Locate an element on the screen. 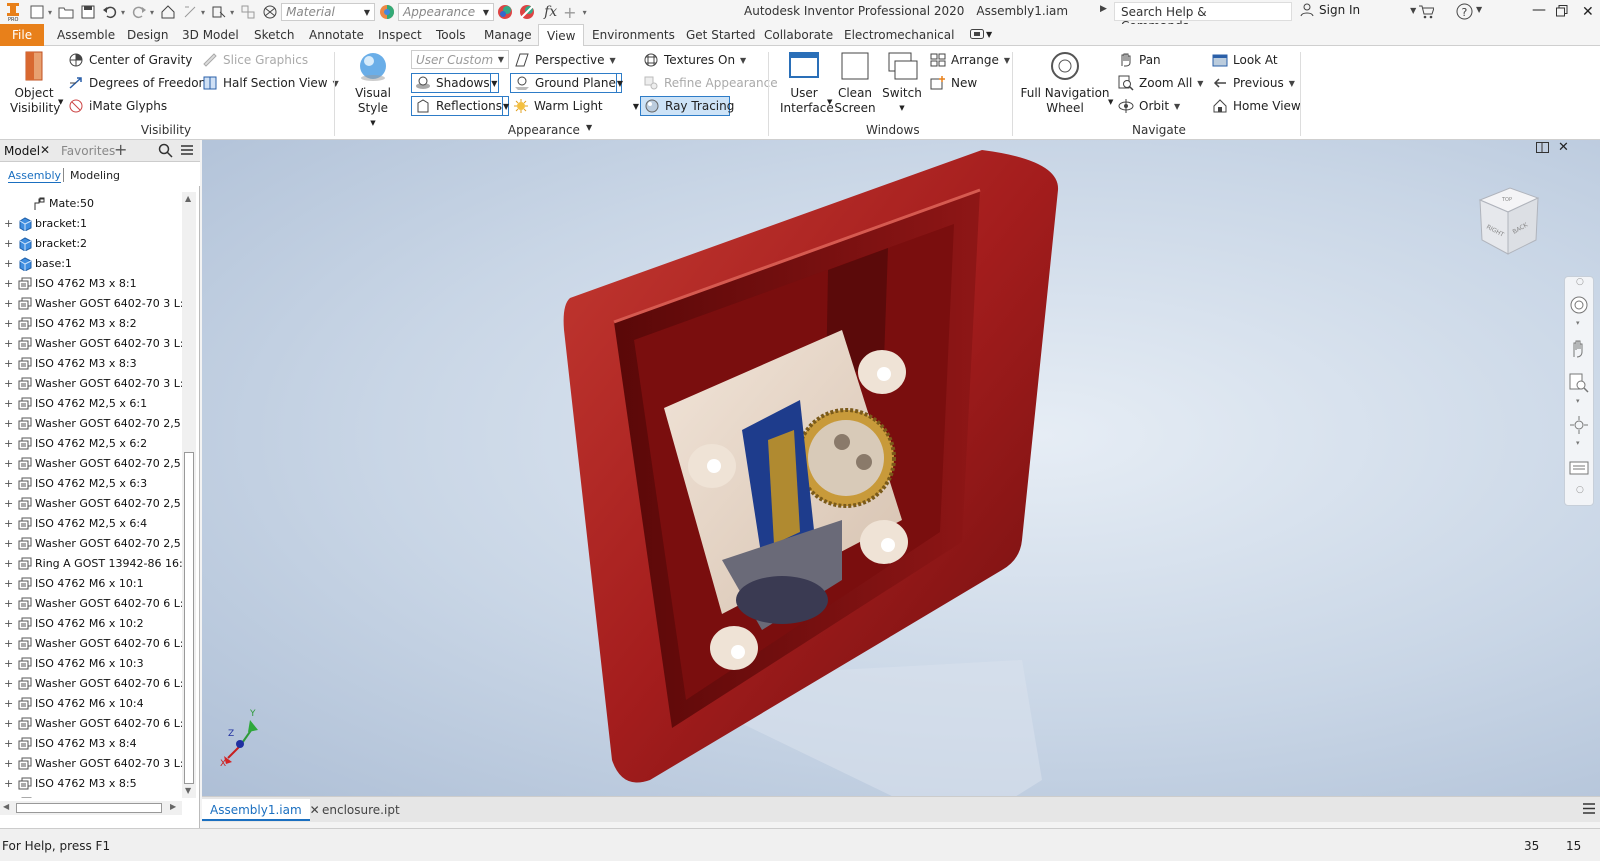 This screenshot has height=861, width=1600. close-icon: ○ is located at coordinates (1580, 282).